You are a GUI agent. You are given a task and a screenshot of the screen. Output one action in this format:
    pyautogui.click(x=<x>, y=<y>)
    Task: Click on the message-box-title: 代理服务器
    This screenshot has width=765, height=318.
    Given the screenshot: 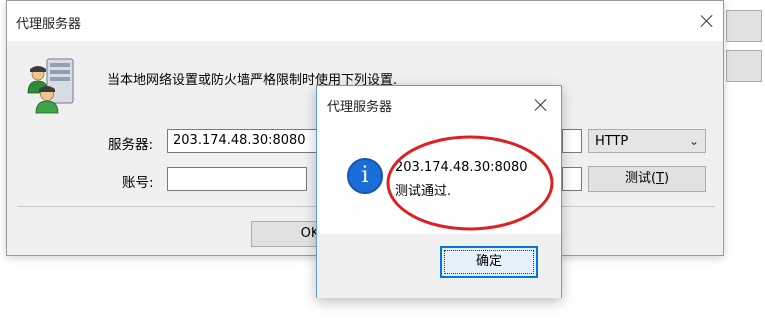 What is the action you would take?
    pyautogui.click(x=360, y=107)
    